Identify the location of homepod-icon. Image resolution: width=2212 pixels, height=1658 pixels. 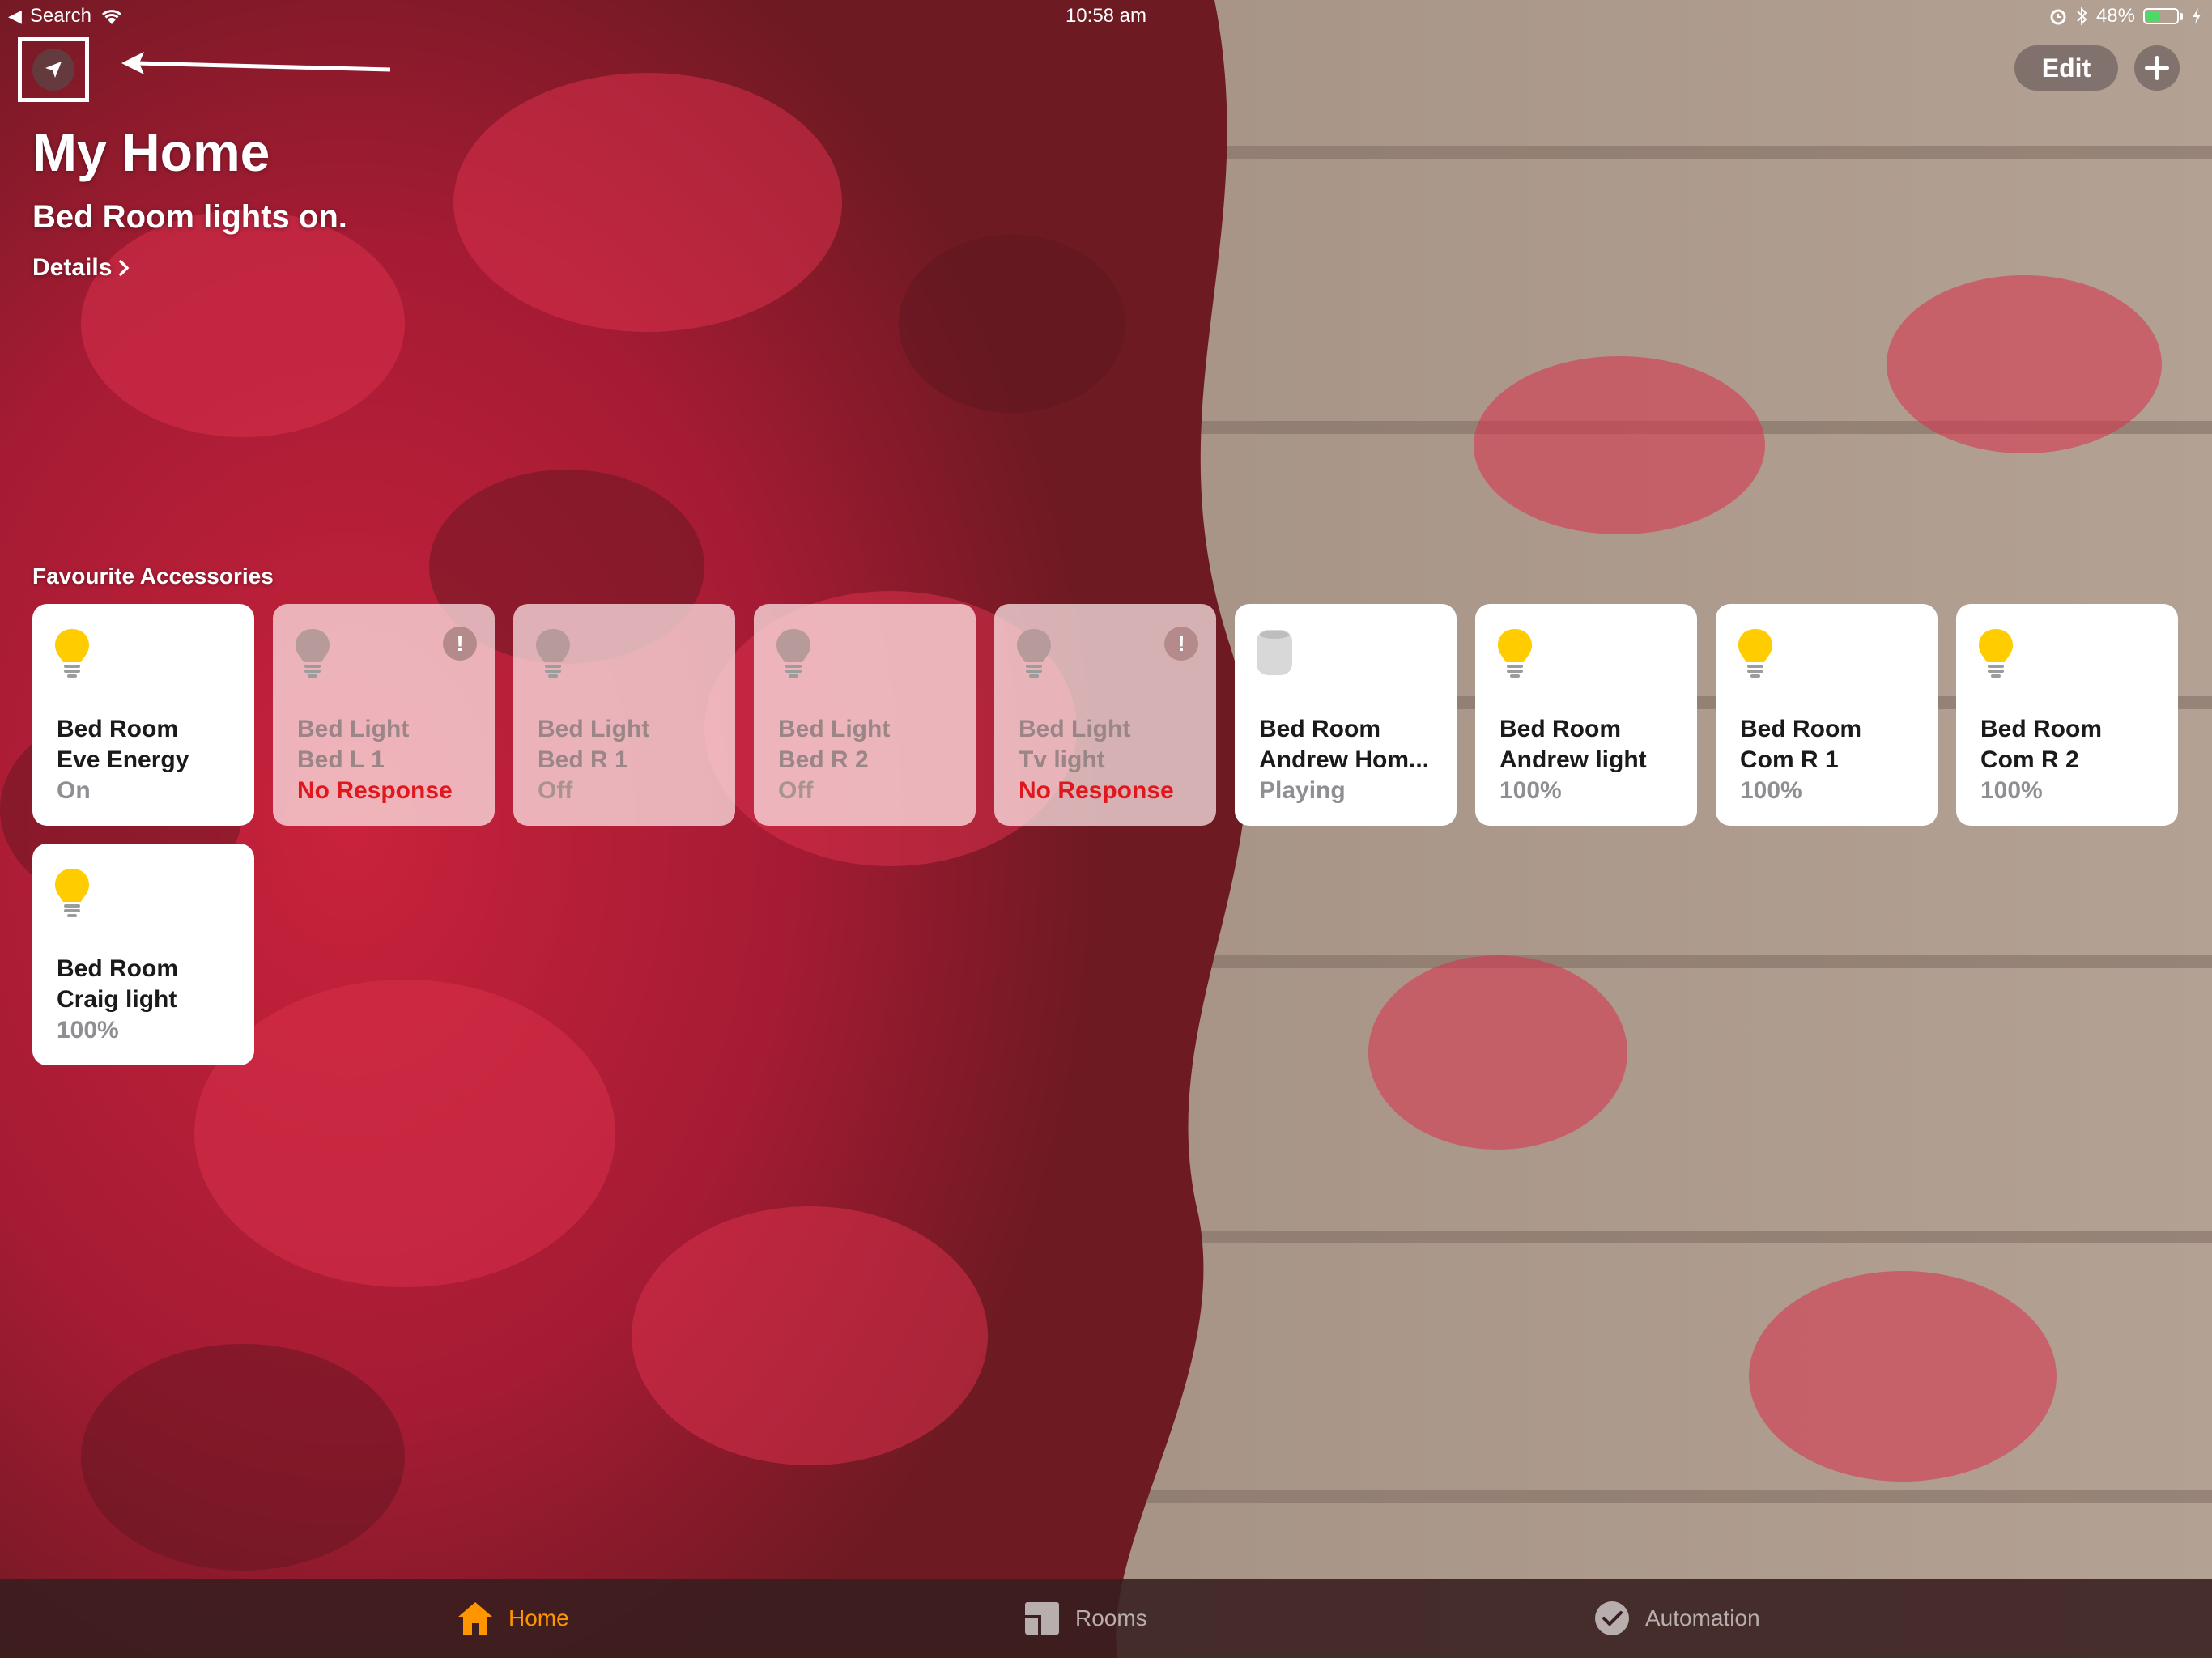
(1274, 652).